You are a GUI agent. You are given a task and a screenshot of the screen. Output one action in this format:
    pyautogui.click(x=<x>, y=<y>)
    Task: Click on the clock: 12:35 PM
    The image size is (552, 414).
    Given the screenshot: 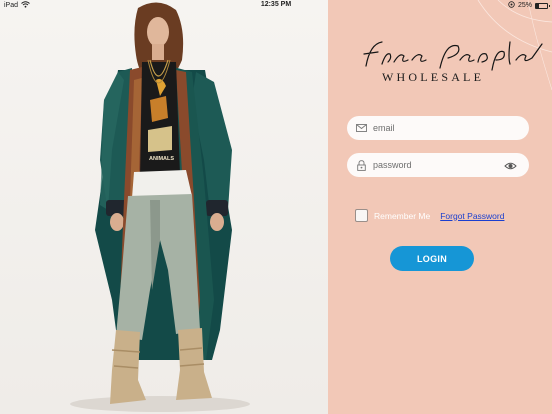 What is the action you would take?
    pyautogui.click(x=276, y=4)
    